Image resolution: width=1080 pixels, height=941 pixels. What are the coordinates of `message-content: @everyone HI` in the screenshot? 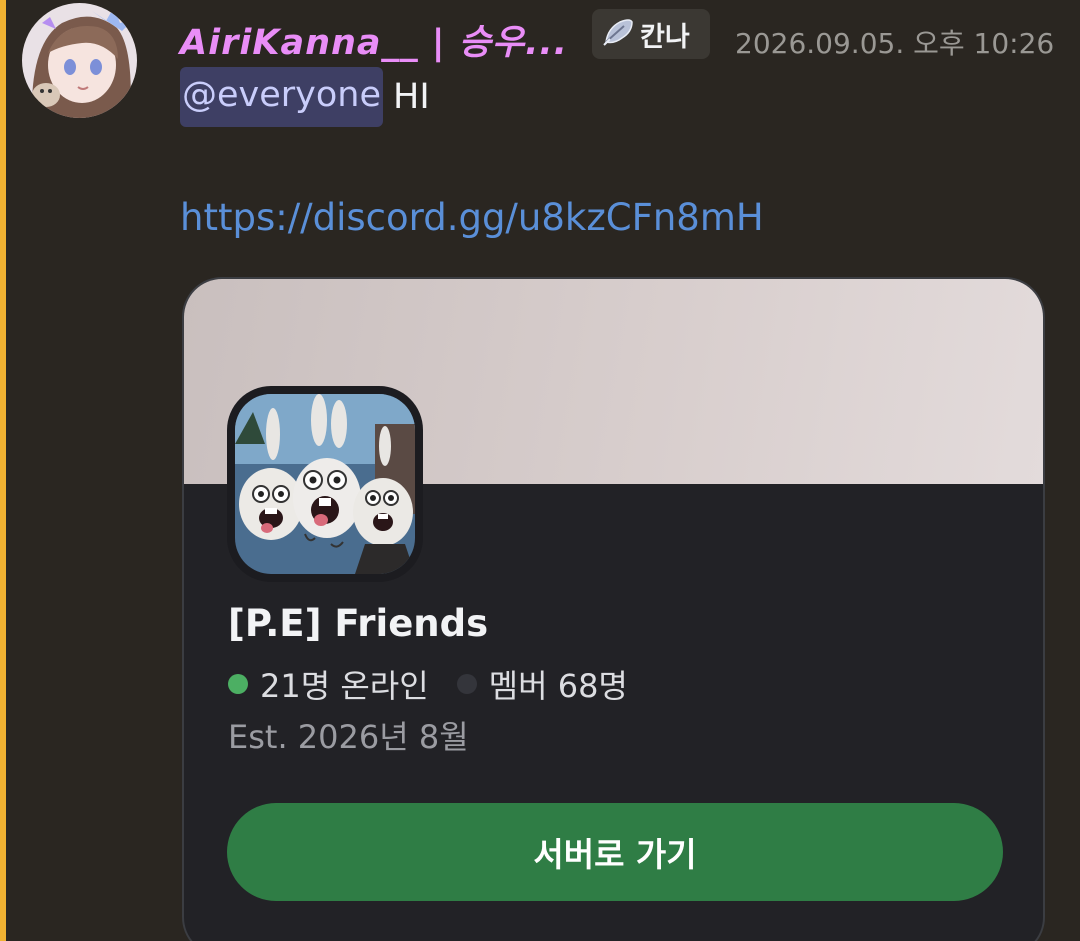 It's located at (305, 97).